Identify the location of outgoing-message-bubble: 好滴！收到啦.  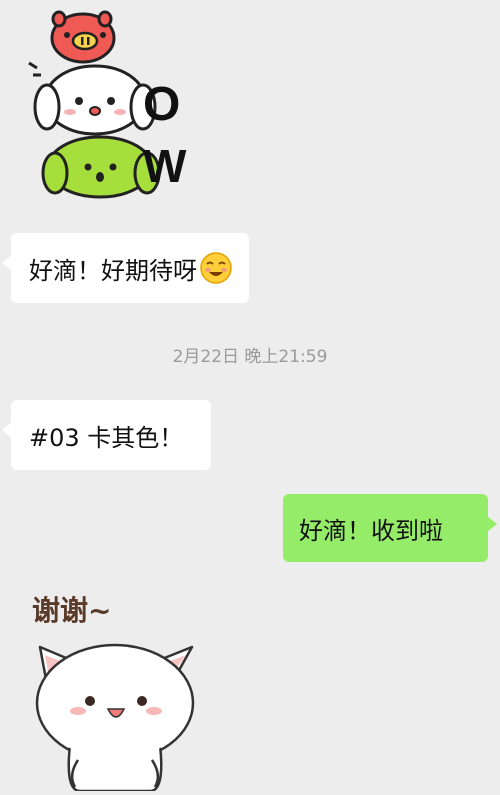
(390, 528).